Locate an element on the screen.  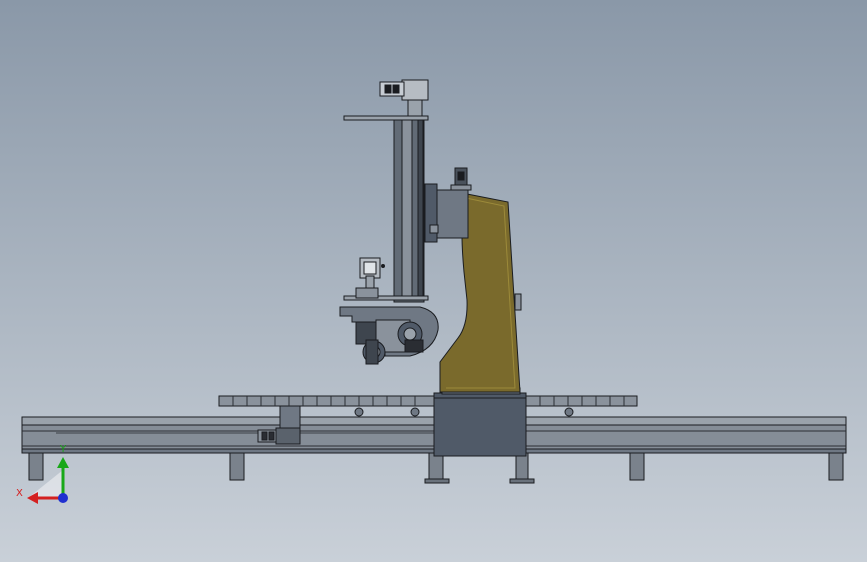
triad-x-label: X is located at coordinates (19, 493).